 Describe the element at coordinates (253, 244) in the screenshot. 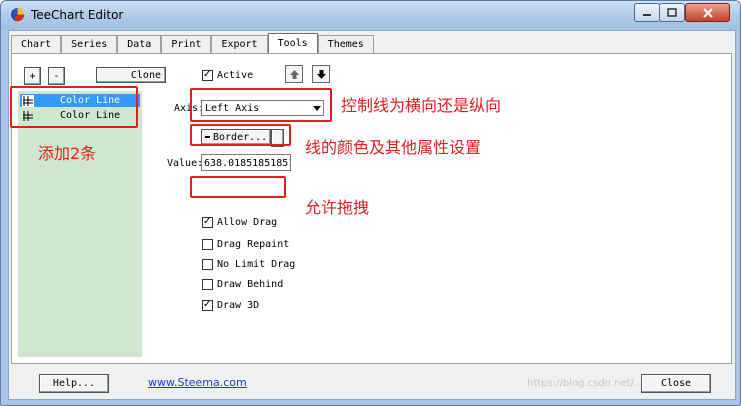

I see `drag-repaint-label: Drag Repaint` at that location.